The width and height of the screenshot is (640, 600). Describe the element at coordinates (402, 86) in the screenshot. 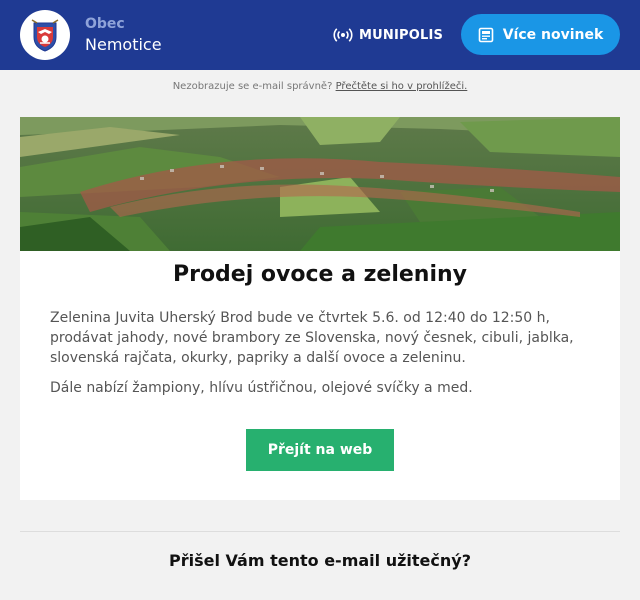

I see `view-in-browser-link: Přečtěte si ho v prohlížeči.` at that location.